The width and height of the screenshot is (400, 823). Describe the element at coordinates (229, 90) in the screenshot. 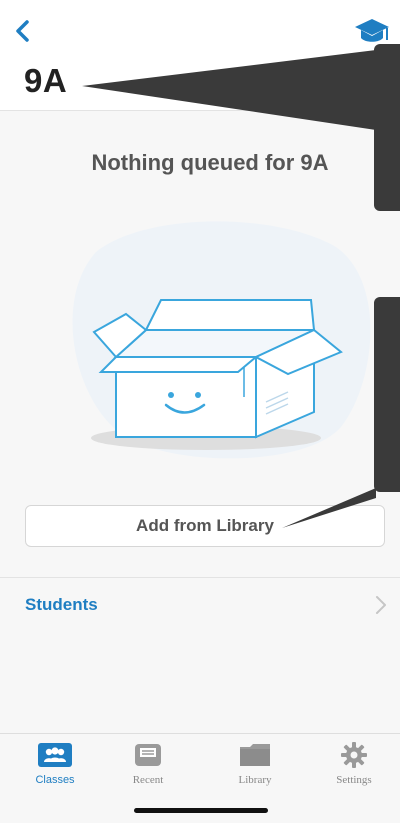

I see `callout-pointer-title` at that location.